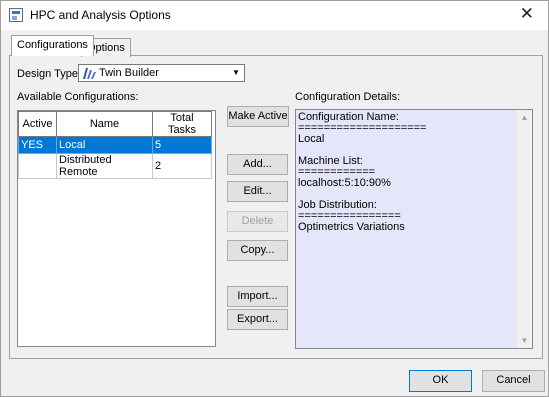 The height and width of the screenshot is (397, 549). What do you see at coordinates (182, 166) in the screenshot?
I see `row-tasks-cell: 2` at bounding box center [182, 166].